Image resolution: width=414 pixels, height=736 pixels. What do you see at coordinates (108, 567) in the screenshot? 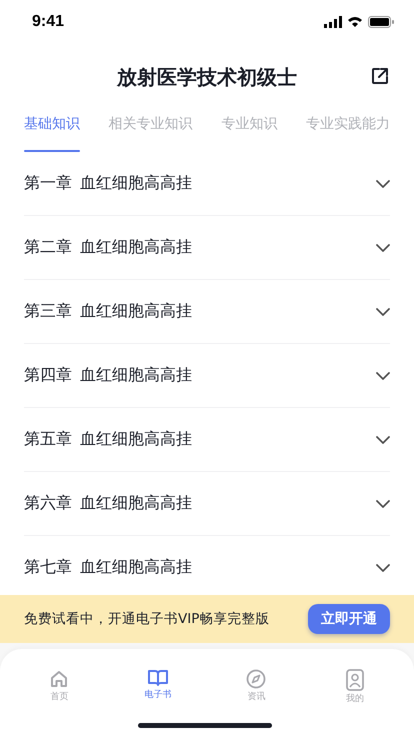
I see `chapter-title: 第七章 血红细胞高高挂` at bounding box center [108, 567].